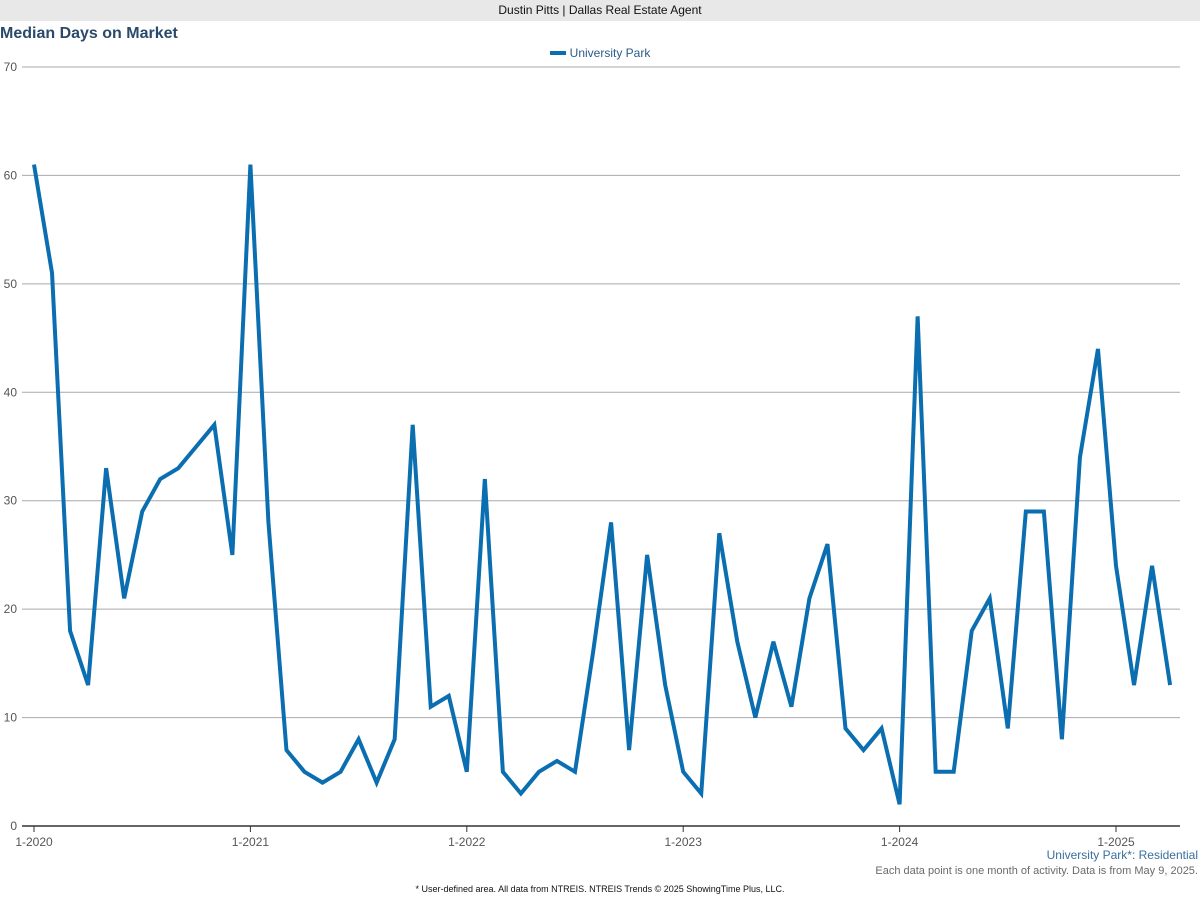  What do you see at coordinates (11, 446) in the screenshot?
I see `y-axis-ticks: 0 10 20 30 40 50 60 70` at bounding box center [11, 446].